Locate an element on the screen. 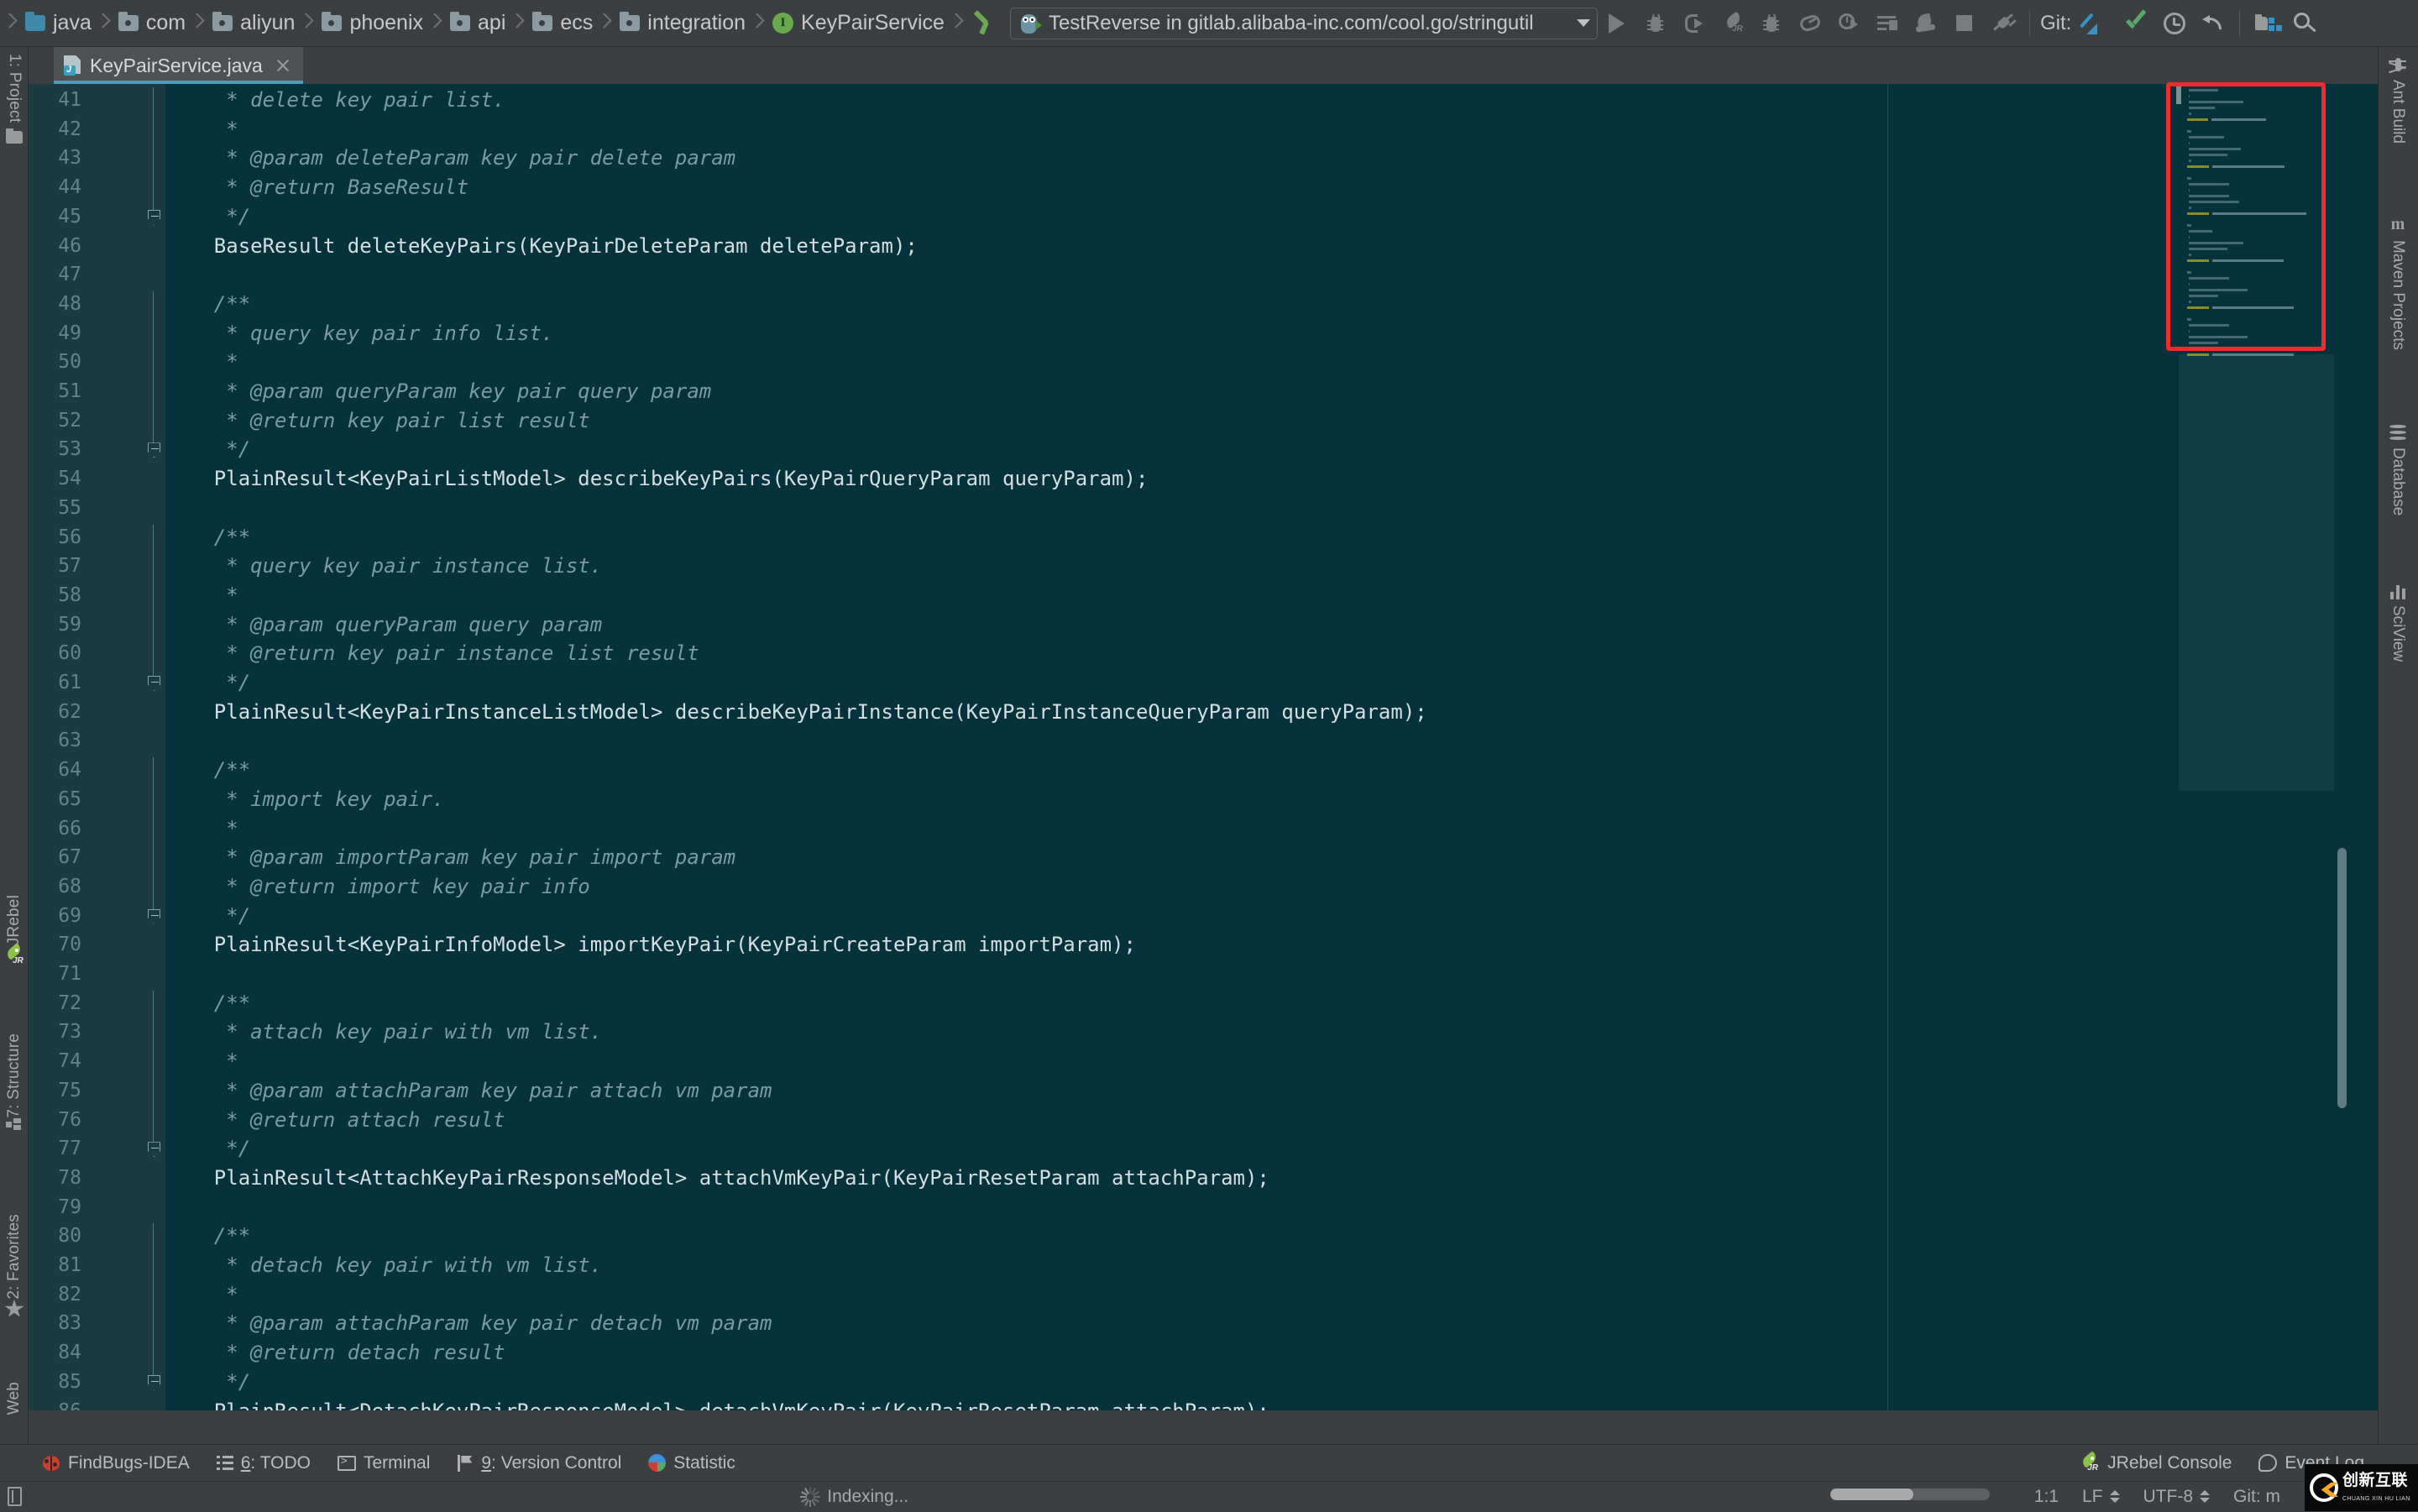 The image size is (2418, 1512). git-commit-button is located at coordinates (2136, 23).